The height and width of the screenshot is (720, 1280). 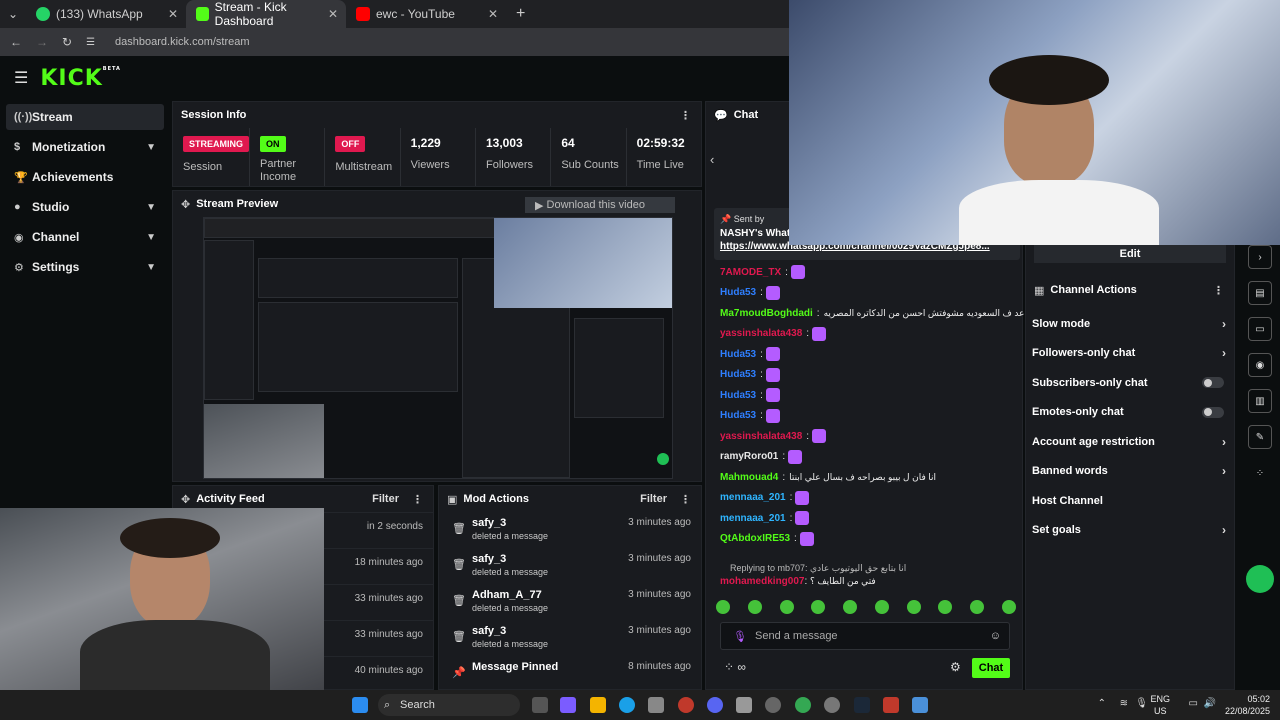 I want to click on tab-kick-dashboard: Stream - Kick Dashboard ✕, so click(x=266, y=14).